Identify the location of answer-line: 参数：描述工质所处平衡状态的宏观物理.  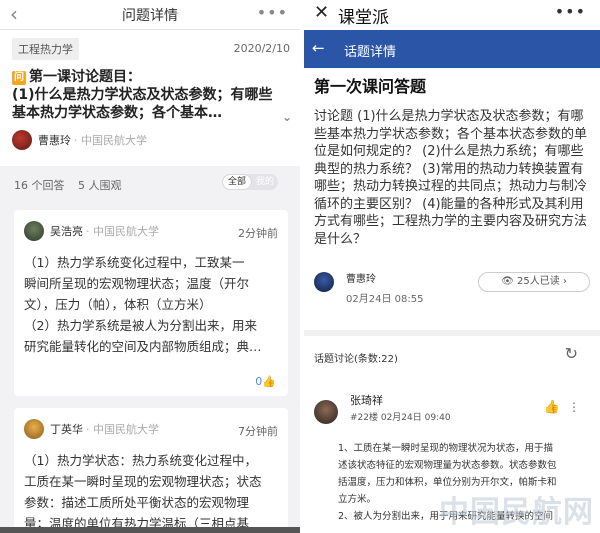
(137, 502).